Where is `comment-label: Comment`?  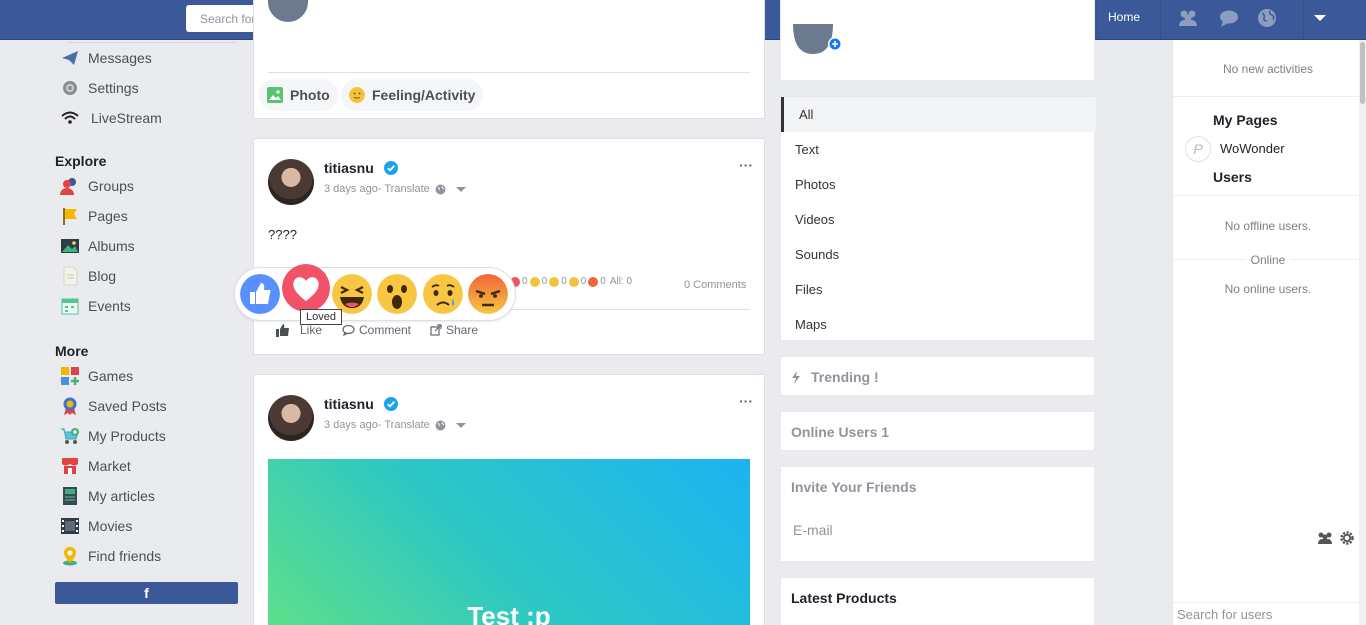
comment-label: Comment is located at coordinates (385, 330).